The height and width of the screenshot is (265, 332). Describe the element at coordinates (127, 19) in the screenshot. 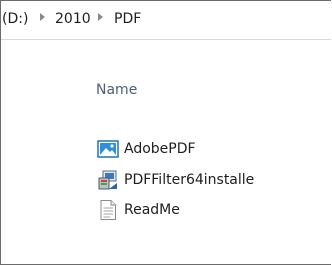

I see `breadcrumb-pdf: PDF` at that location.